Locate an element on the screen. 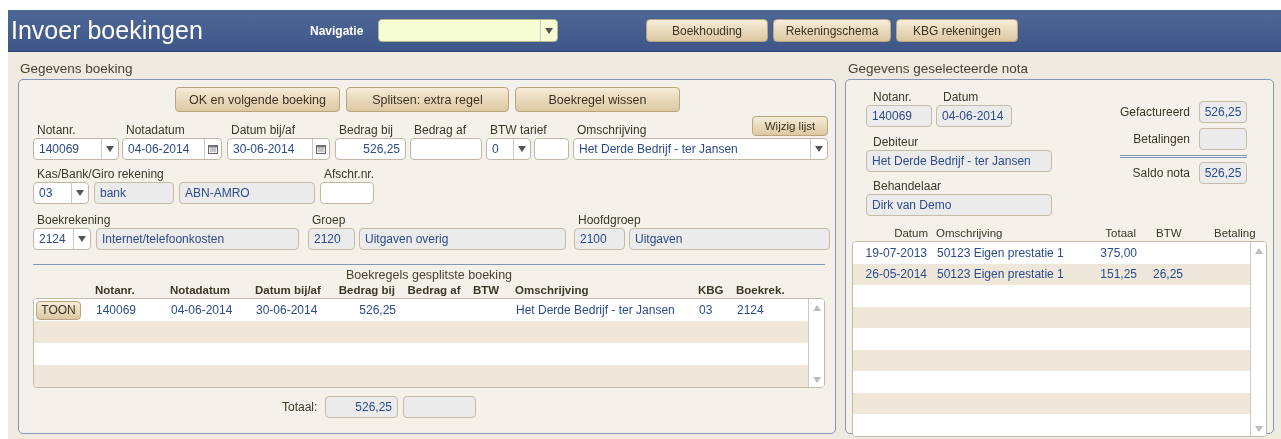 This screenshot has width=1281, height=439. field-label: Afschr.nr. is located at coordinates (349, 174).